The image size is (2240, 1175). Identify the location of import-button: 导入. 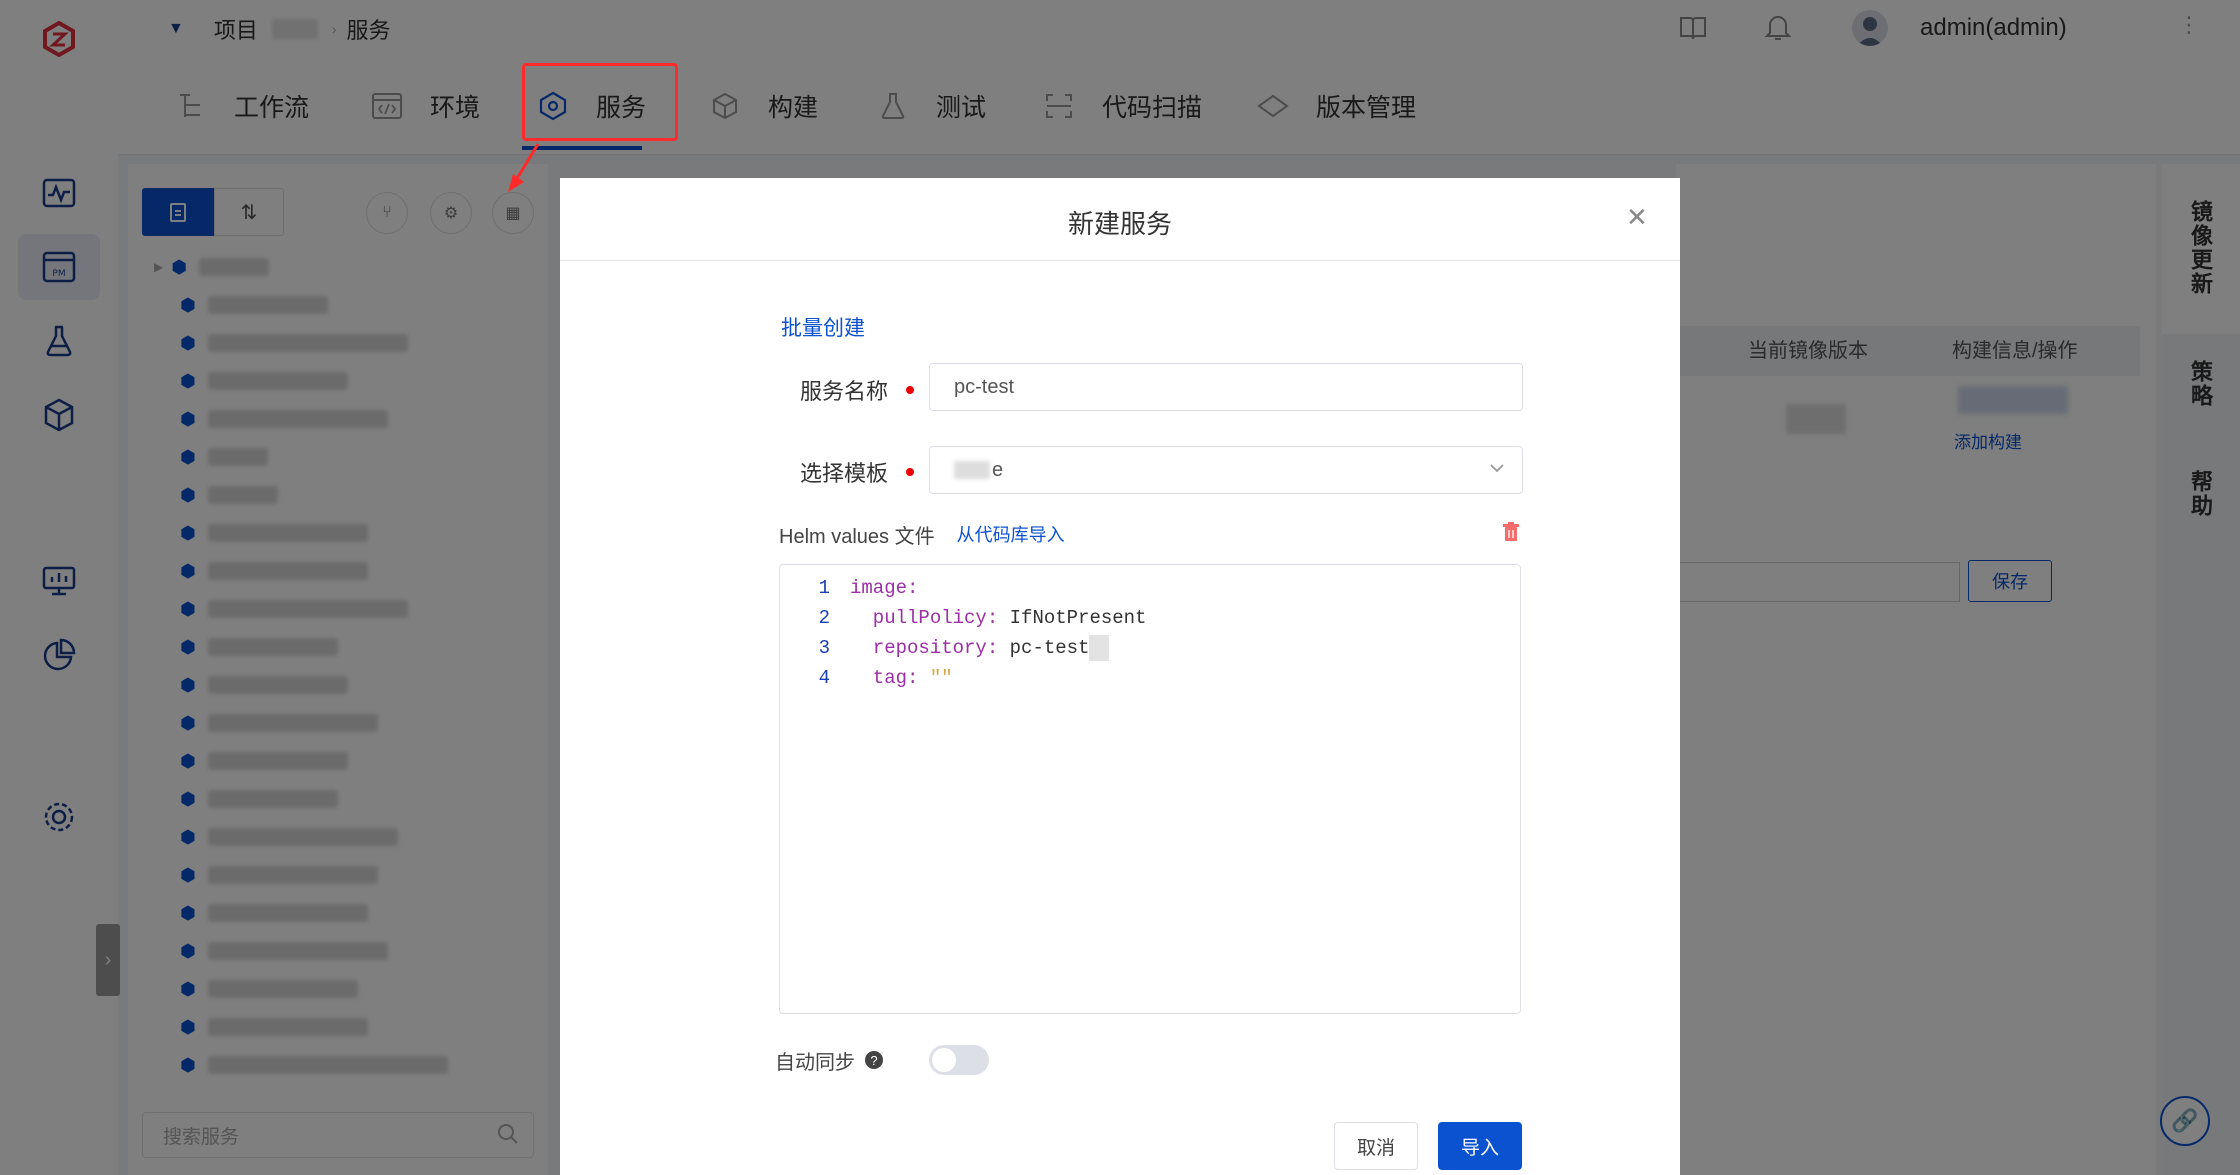
(1480, 1146).